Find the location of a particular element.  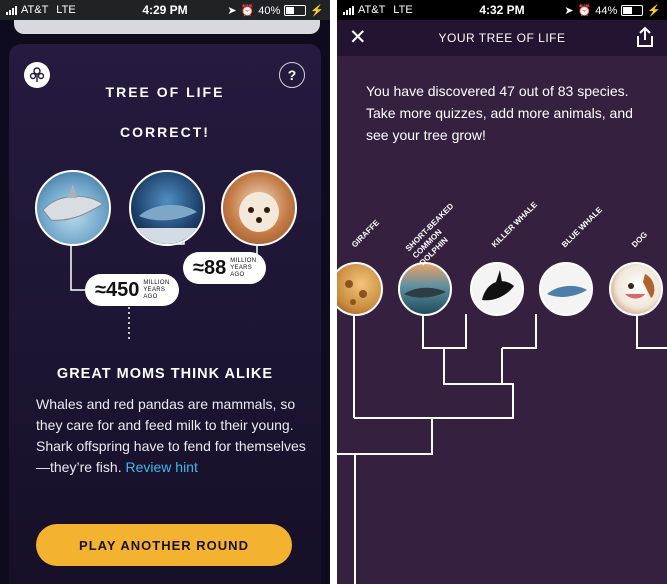

location-icon: ➤ is located at coordinates (232, 11).